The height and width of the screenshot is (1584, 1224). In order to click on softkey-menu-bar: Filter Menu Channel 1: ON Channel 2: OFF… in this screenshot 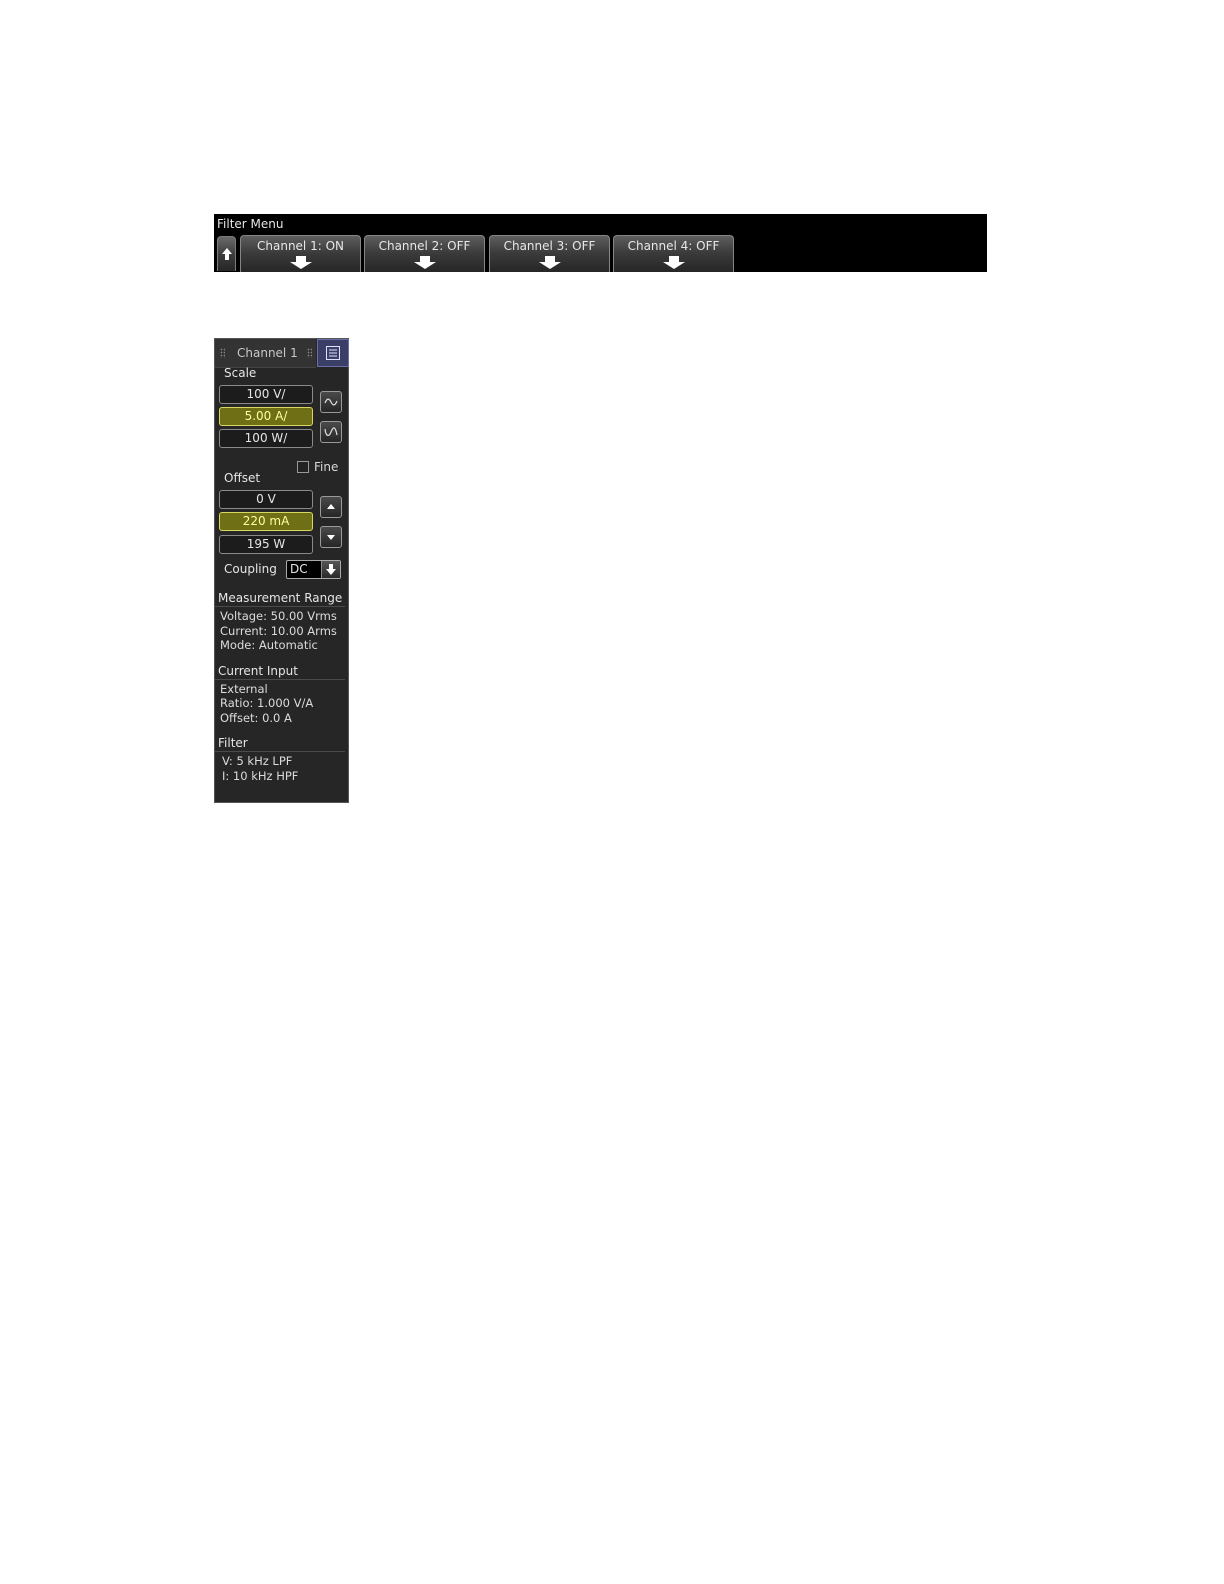, I will do `click(600, 243)`.